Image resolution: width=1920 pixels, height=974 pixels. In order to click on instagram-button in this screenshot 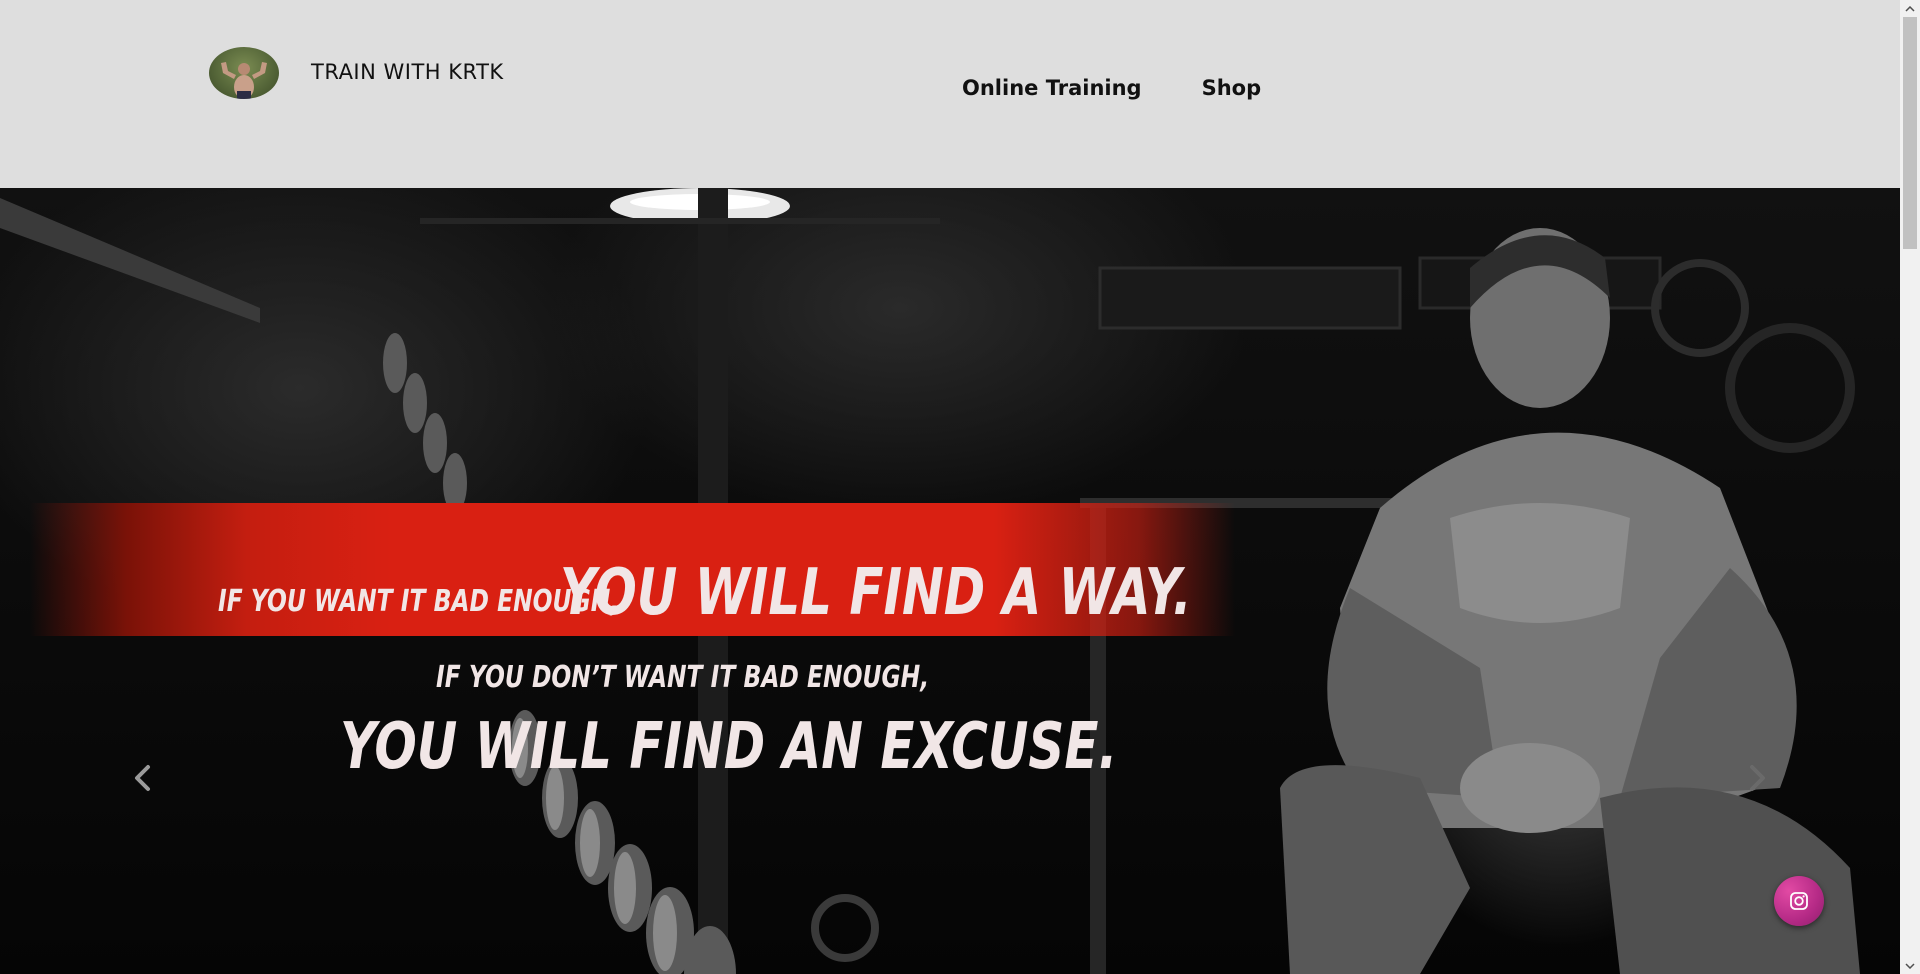, I will do `click(1799, 901)`.